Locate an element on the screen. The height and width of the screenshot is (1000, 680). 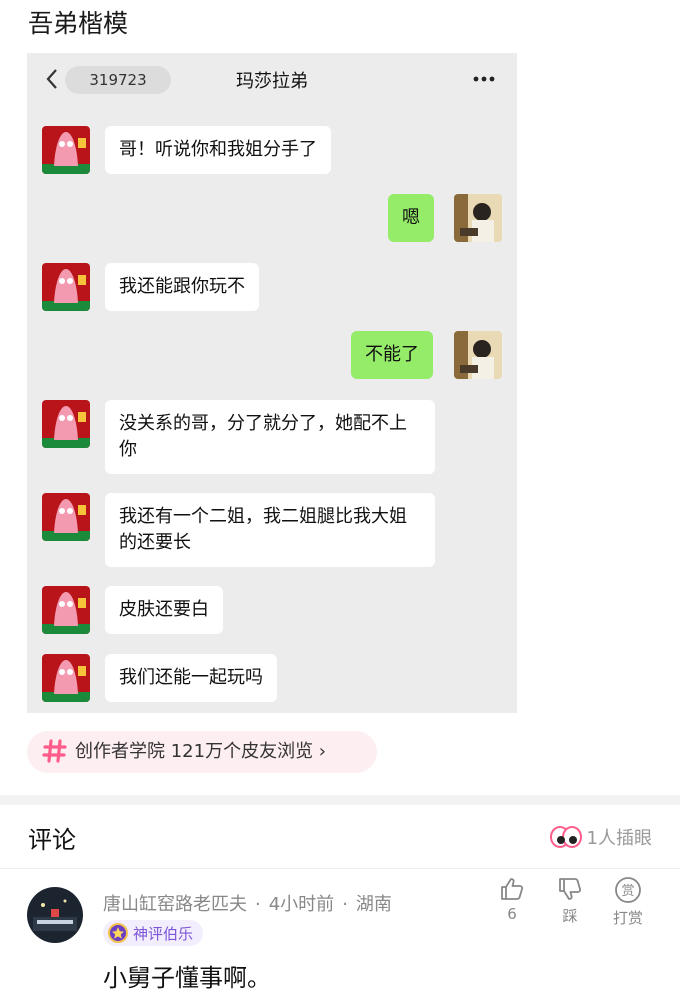
eyes-icon is located at coordinates (565, 837).